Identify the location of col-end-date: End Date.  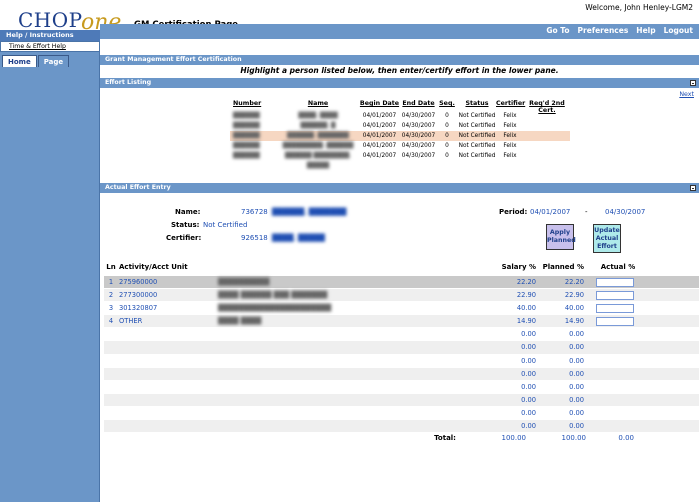
(418, 105).